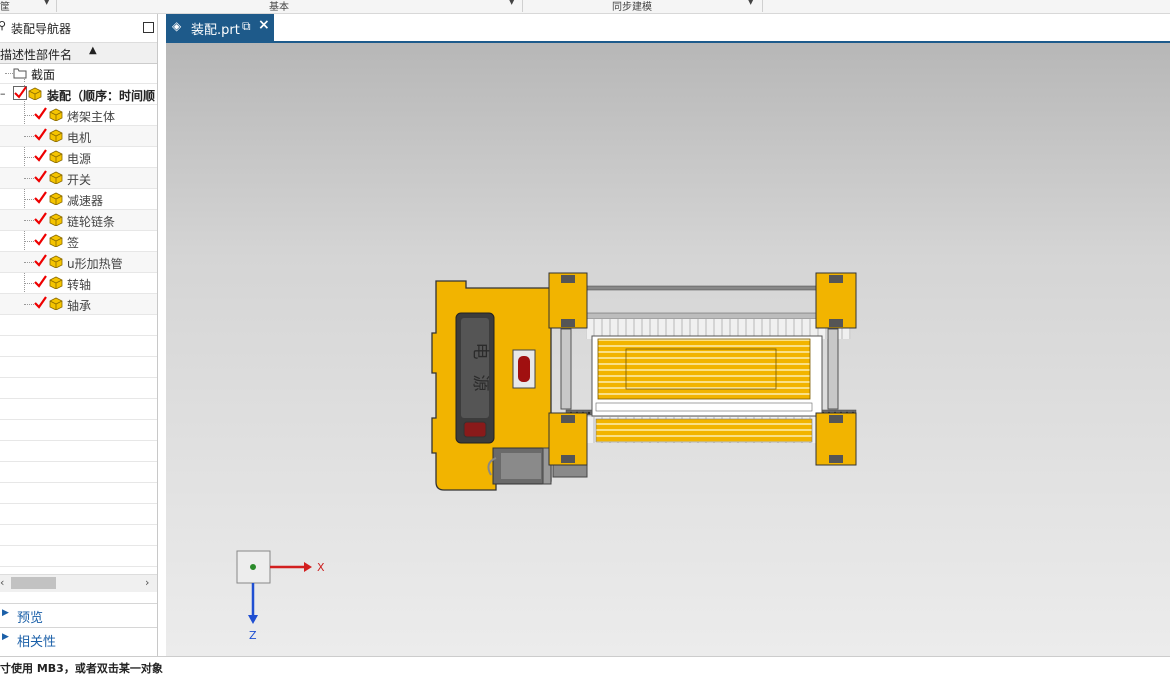  Describe the element at coordinates (264, 25) in the screenshot. I see `close-icon: ×` at that location.